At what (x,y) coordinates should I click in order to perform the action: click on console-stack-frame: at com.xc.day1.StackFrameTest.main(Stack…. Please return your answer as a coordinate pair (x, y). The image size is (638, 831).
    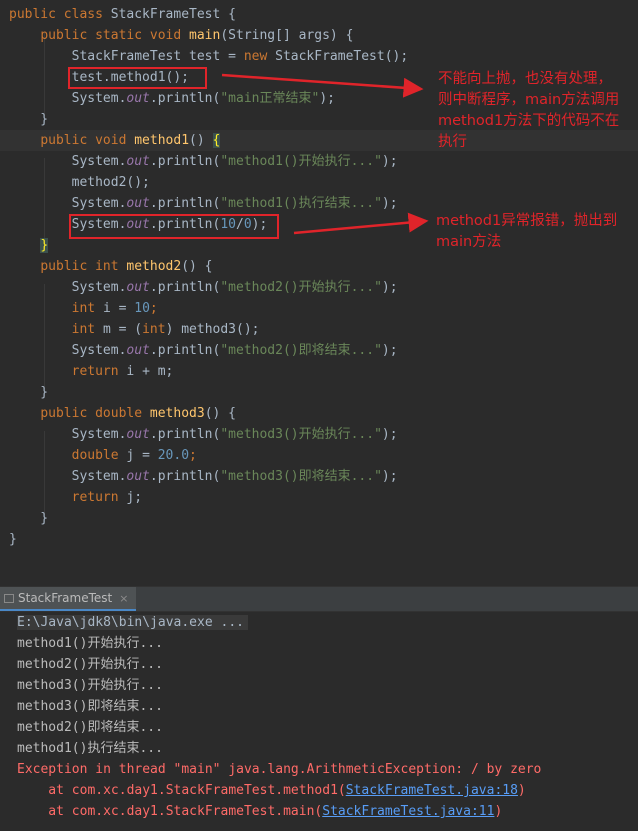
    Looking at the image, I should click on (259, 811).